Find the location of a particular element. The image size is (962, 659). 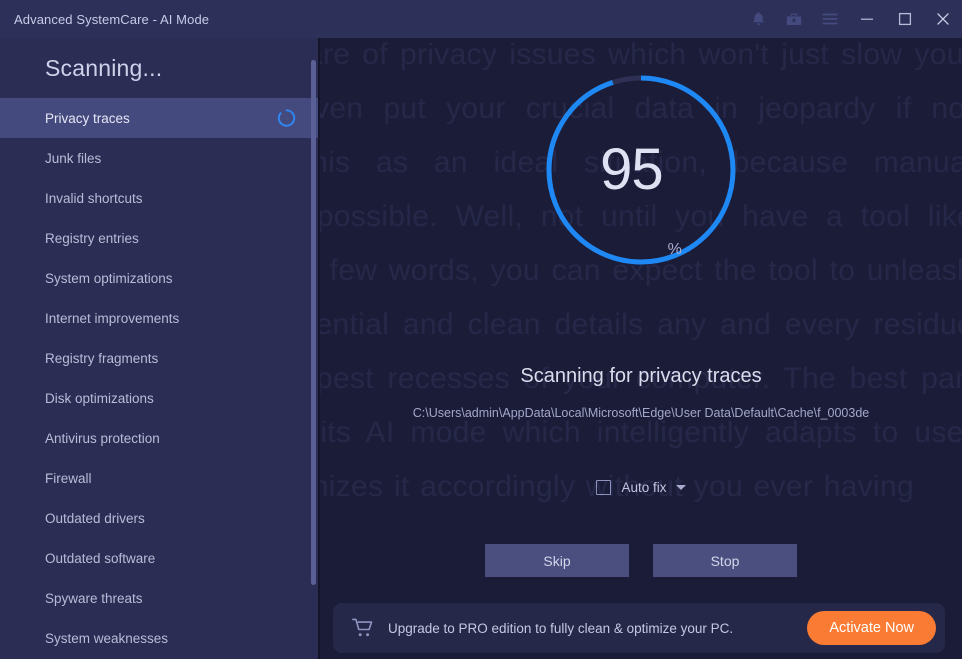

scan-progress-unit: % is located at coordinates (674, 249).